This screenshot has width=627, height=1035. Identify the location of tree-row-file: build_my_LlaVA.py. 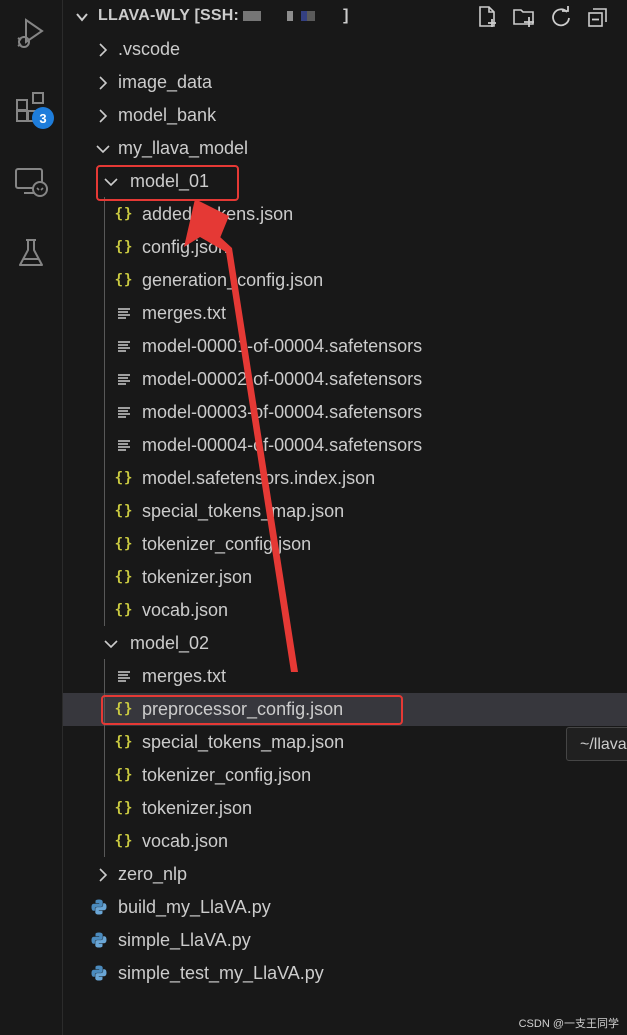
(345, 907).